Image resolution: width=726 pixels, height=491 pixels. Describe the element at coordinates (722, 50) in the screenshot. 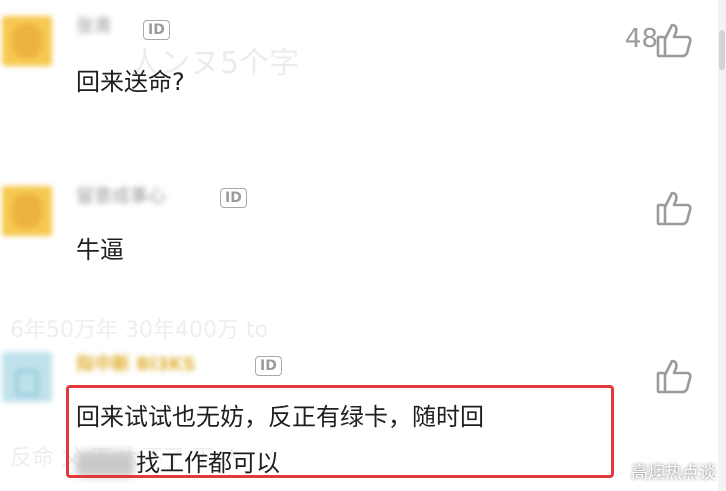

I see `scroll-thumb` at that location.